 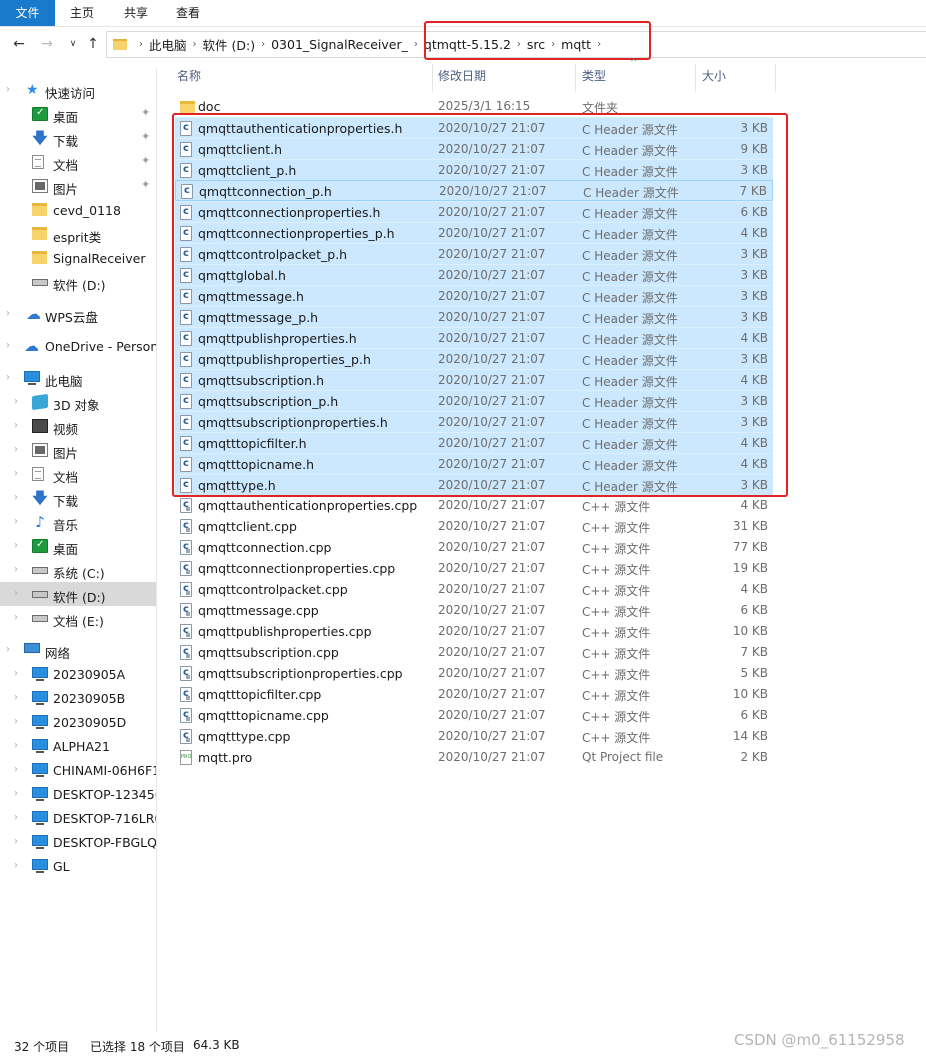 I want to click on tab-share: 共享, so click(x=136, y=13).